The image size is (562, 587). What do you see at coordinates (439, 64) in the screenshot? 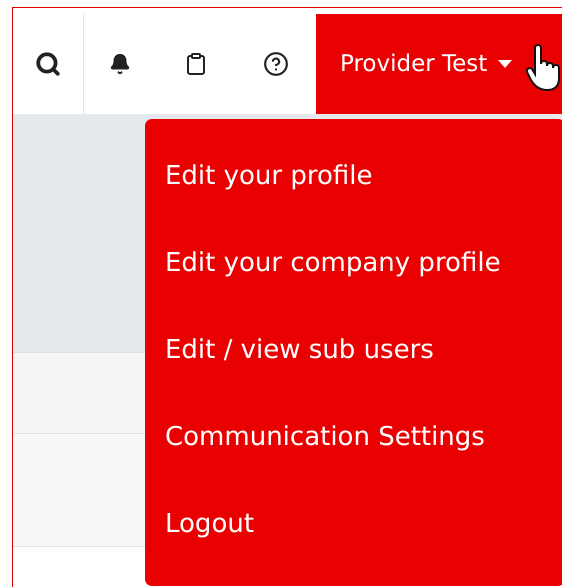
I see `user-menu-button: Provider Test` at bounding box center [439, 64].